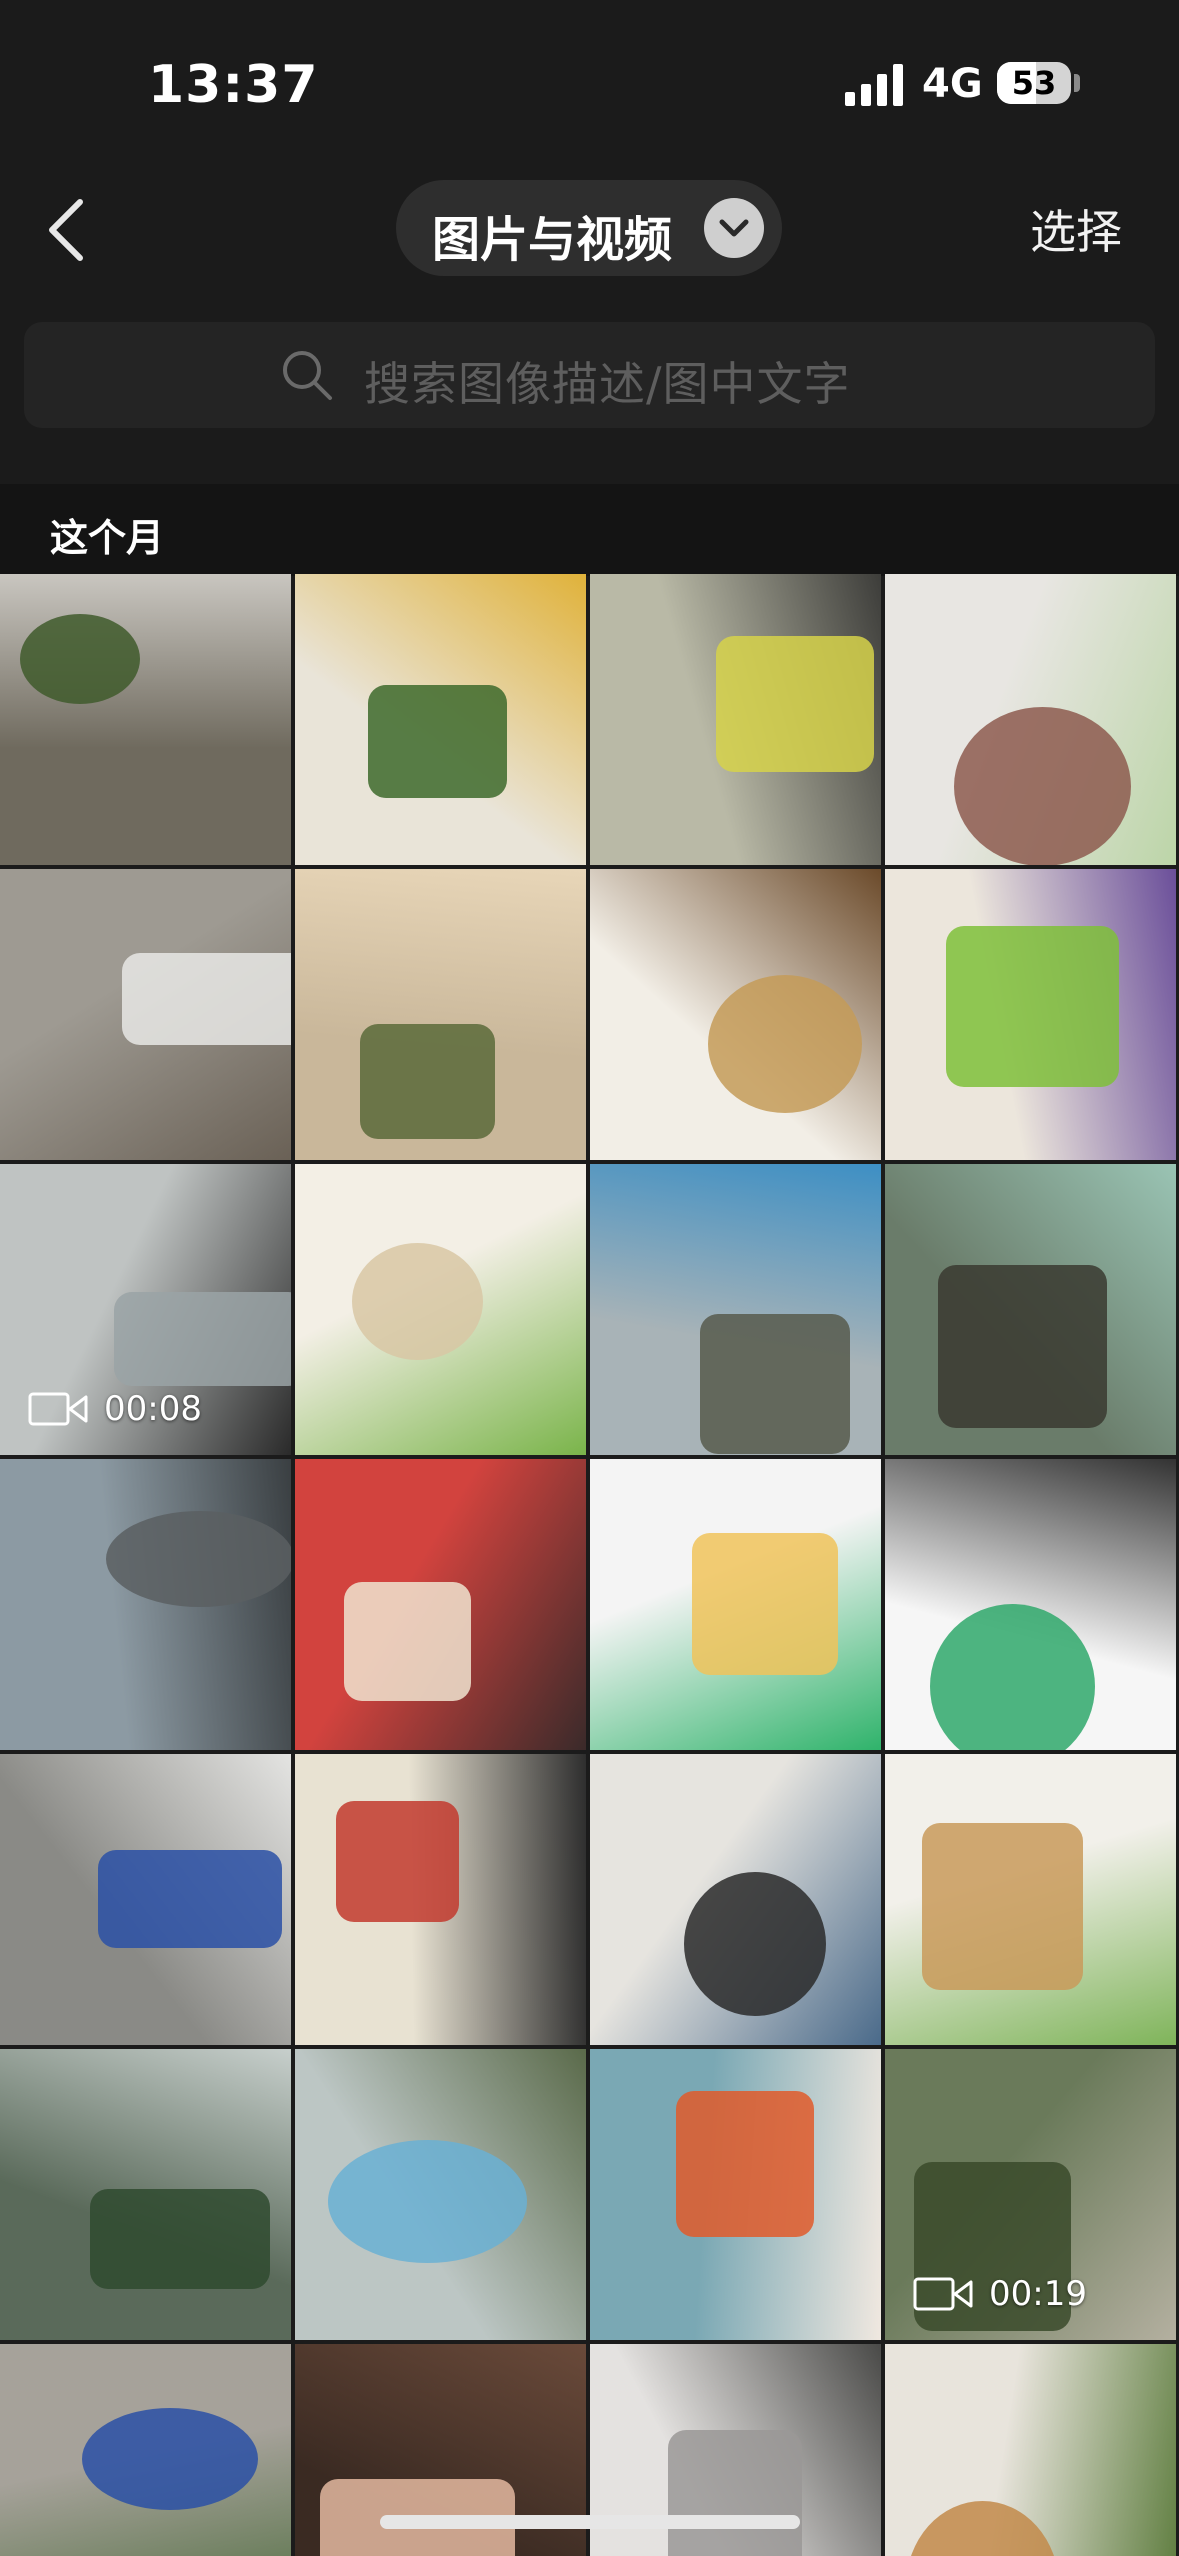  Describe the element at coordinates (590, 2522) in the screenshot. I see `home-indicator` at that location.